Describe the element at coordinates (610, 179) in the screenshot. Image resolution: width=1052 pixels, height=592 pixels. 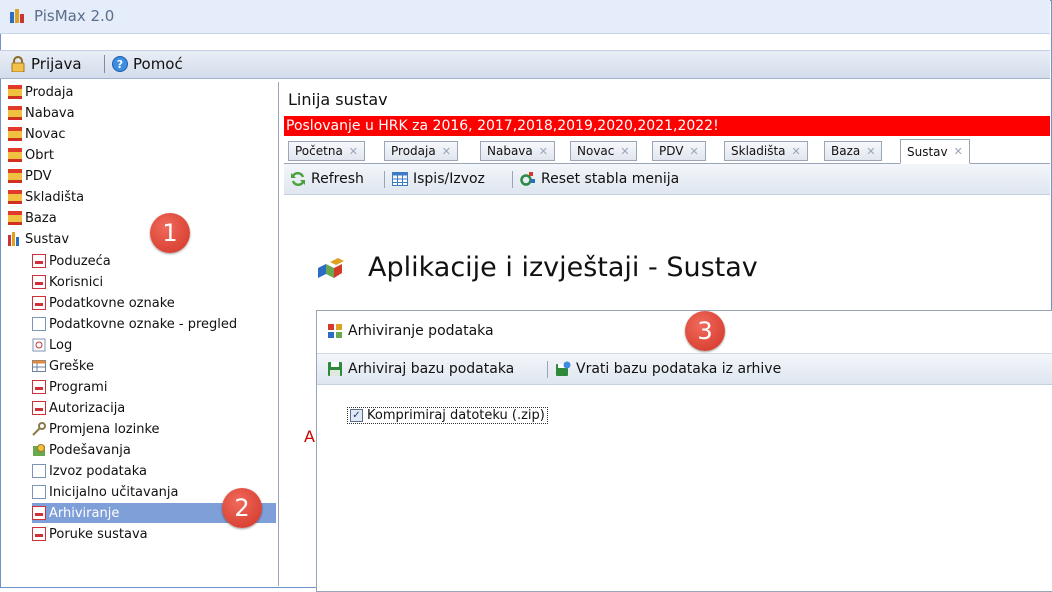
I see `reset-tree-label: Reset stabla menija` at that location.